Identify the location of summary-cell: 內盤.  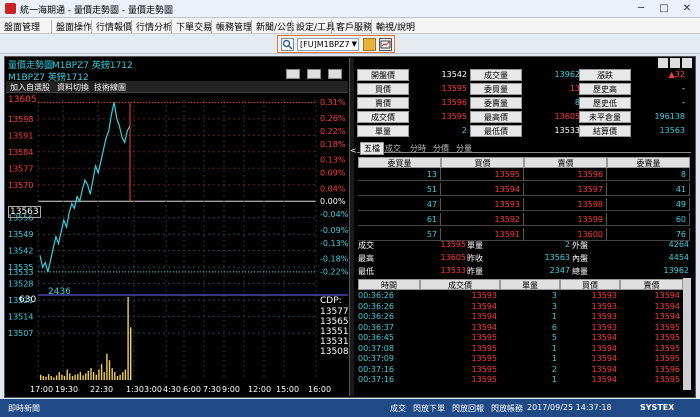
(580, 258).